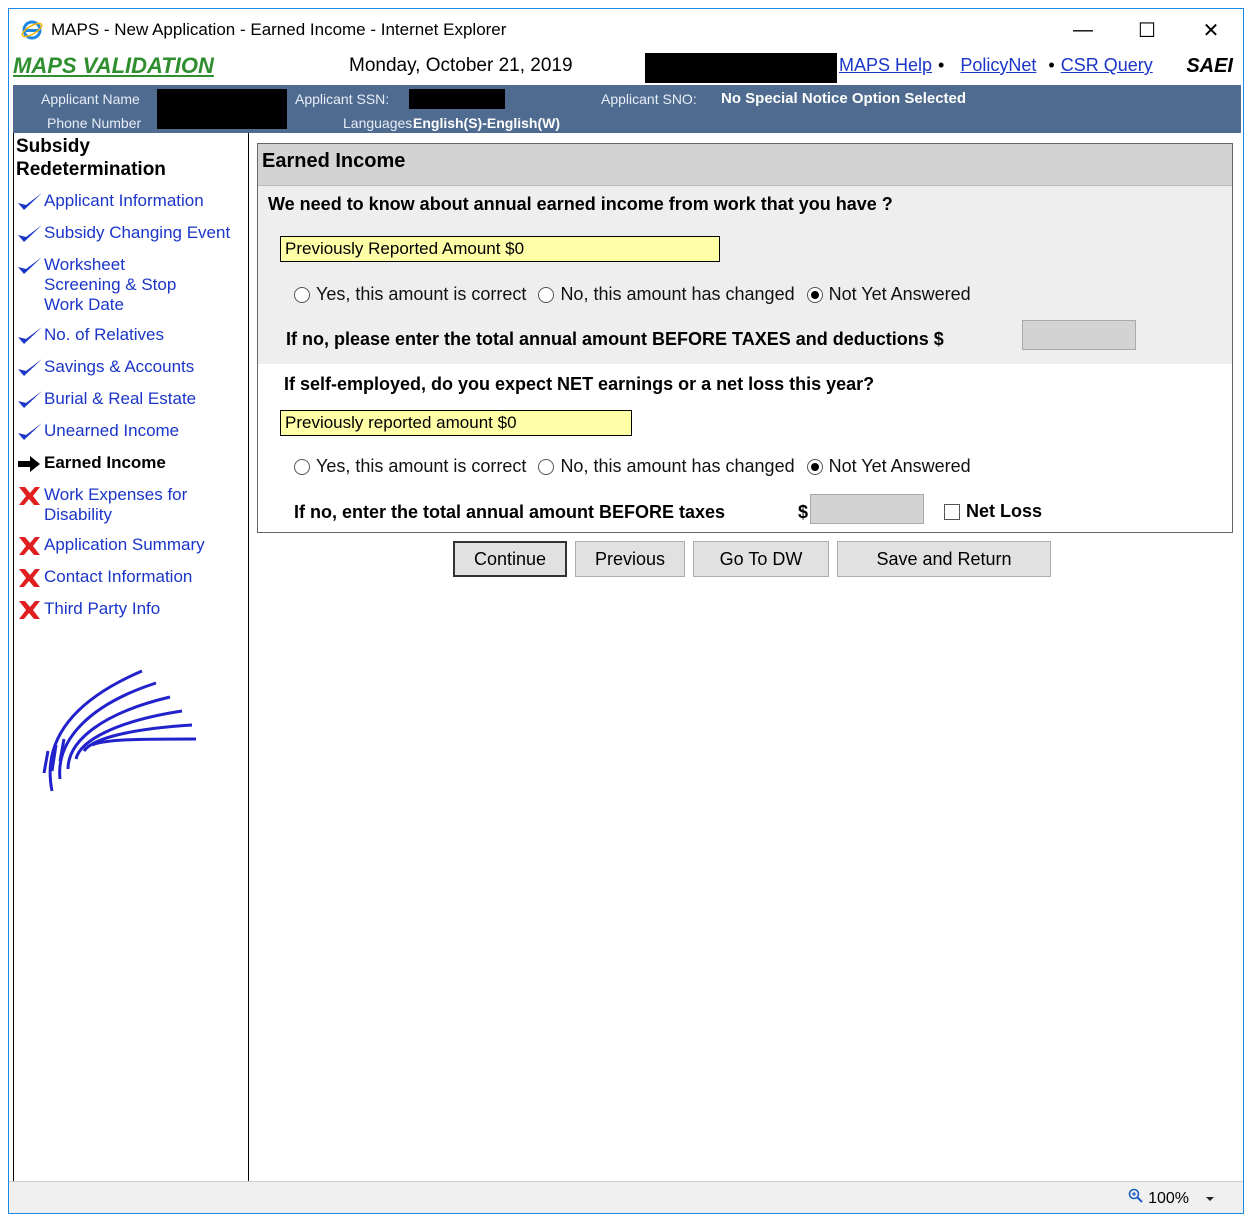  Describe the element at coordinates (137, 233) in the screenshot. I see `nav-item-label: Subsidy Changing Event` at that location.